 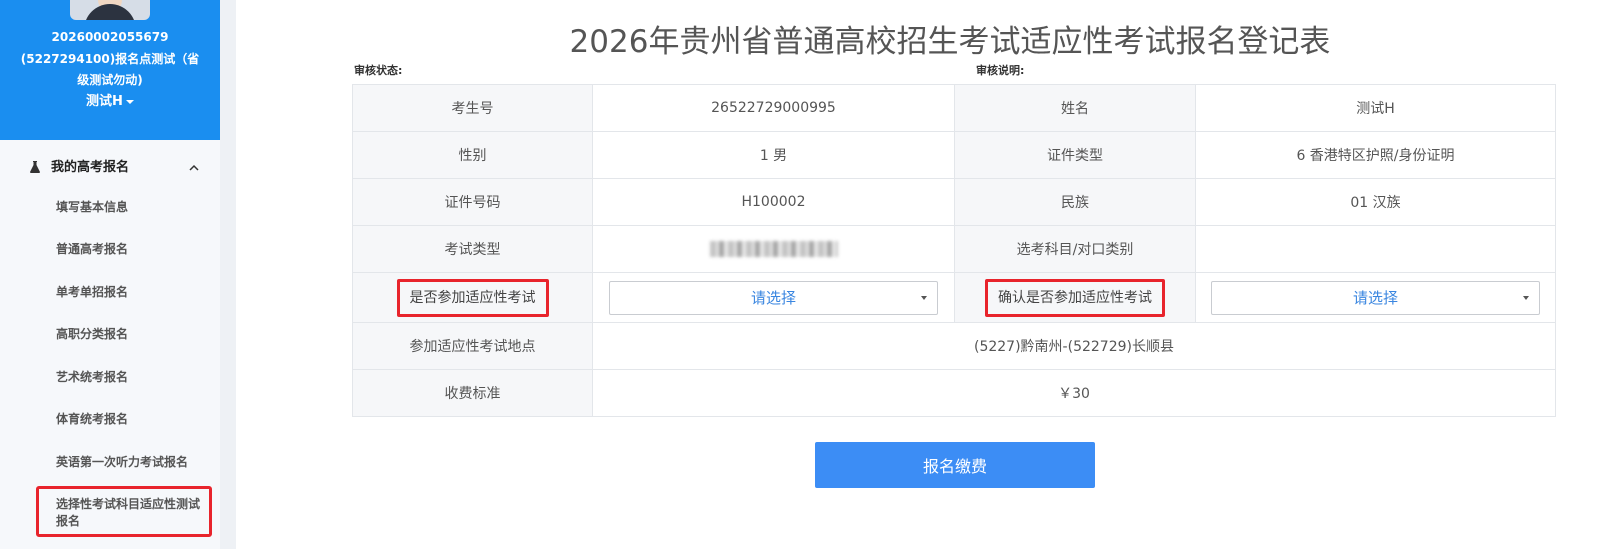 What do you see at coordinates (131, 462) in the screenshot?
I see `sidebar-item-english-listening: 英语第一次听力考试报名` at bounding box center [131, 462].